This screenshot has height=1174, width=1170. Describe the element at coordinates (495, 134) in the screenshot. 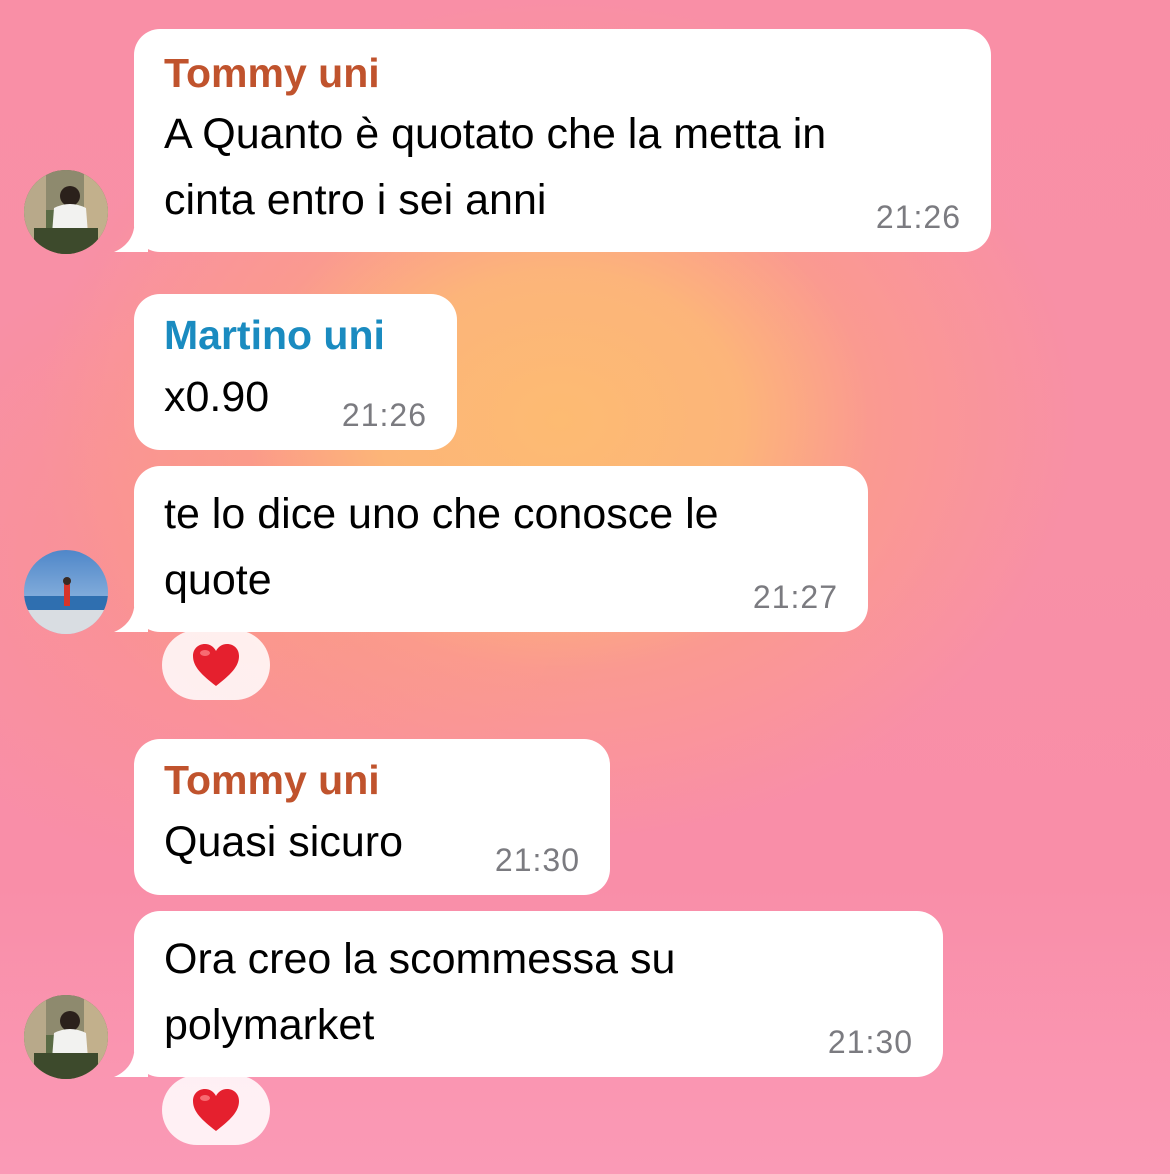

I see `message-text-line: A Quanto è quotato che la metta in` at that location.